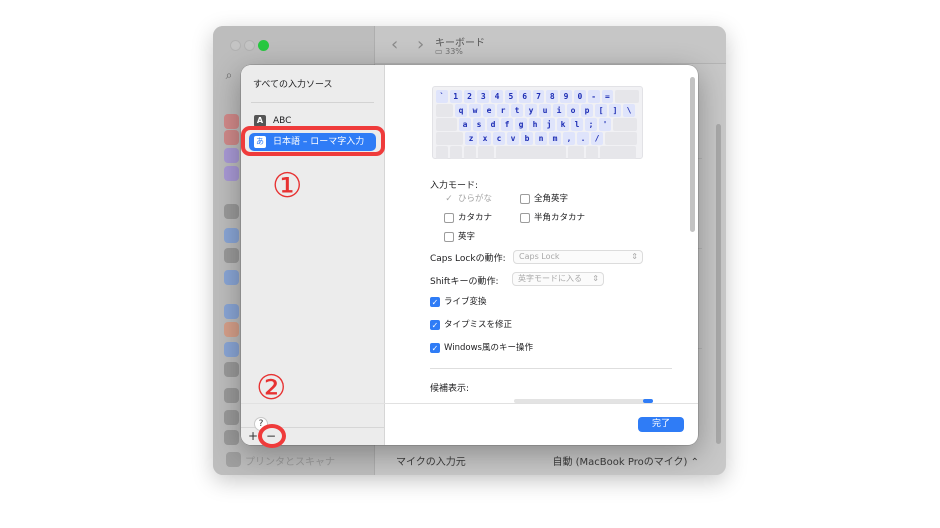 The height and width of the screenshot is (528, 940). I want to click on mode-hankaku-katakana-checkbox: 半角カタカナ, so click(552, 218).